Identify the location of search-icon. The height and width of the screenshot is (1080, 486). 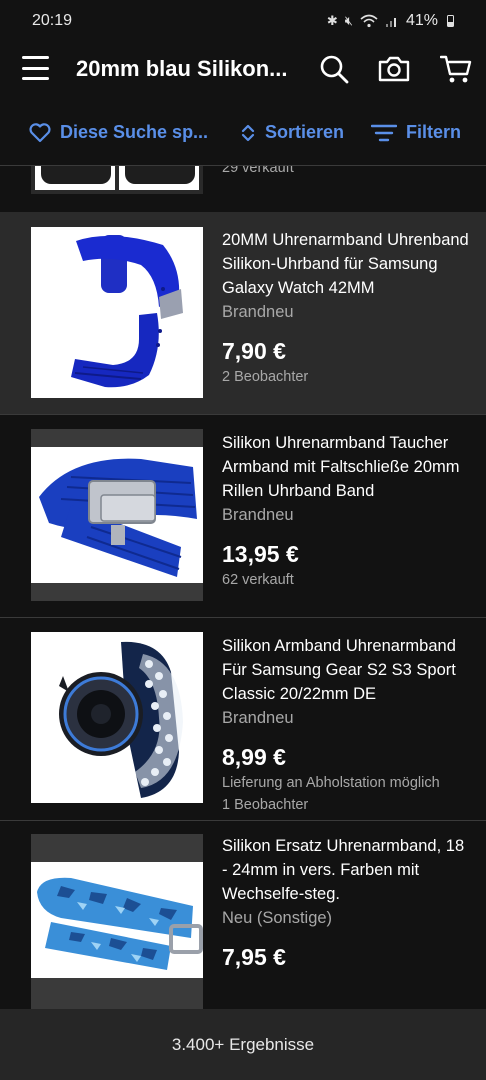
(334, 69).